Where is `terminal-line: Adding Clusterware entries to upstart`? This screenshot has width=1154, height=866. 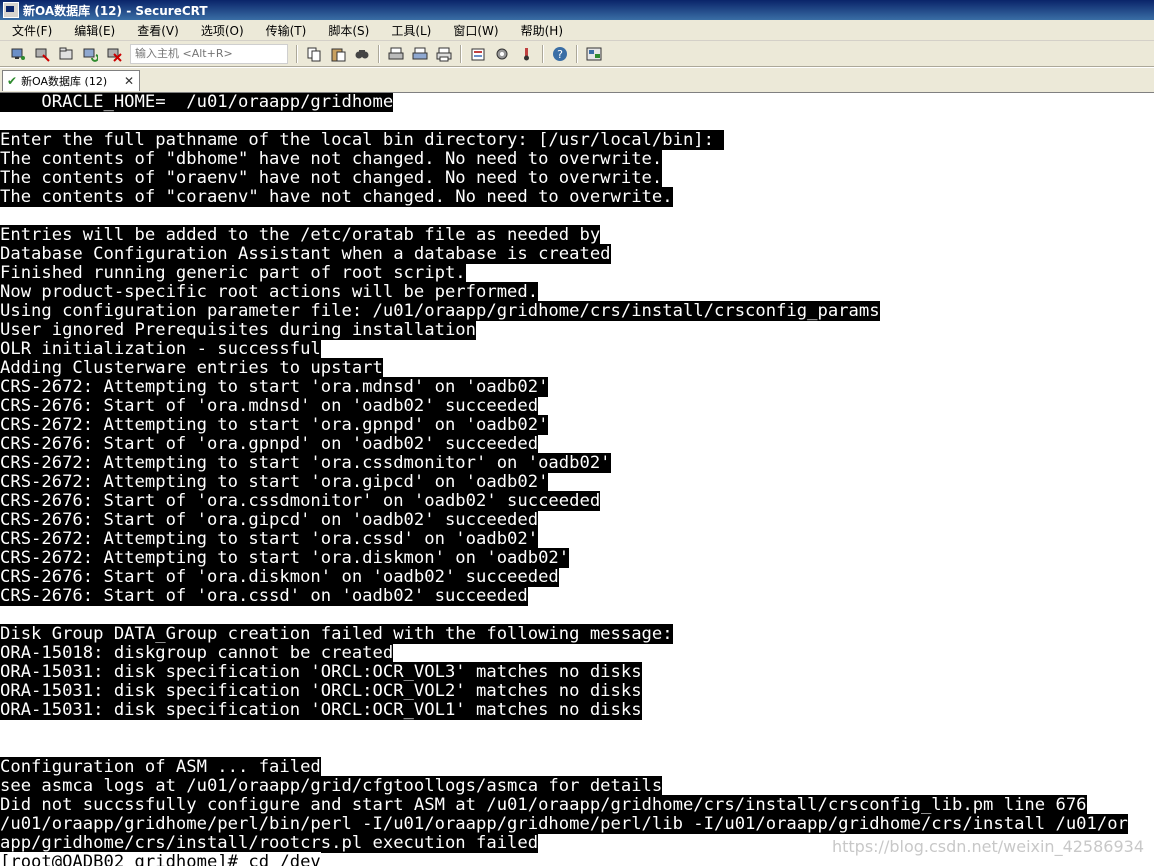
terminal-line: Adding Clusterware entries to upstart is located at coordinates (191, 368).